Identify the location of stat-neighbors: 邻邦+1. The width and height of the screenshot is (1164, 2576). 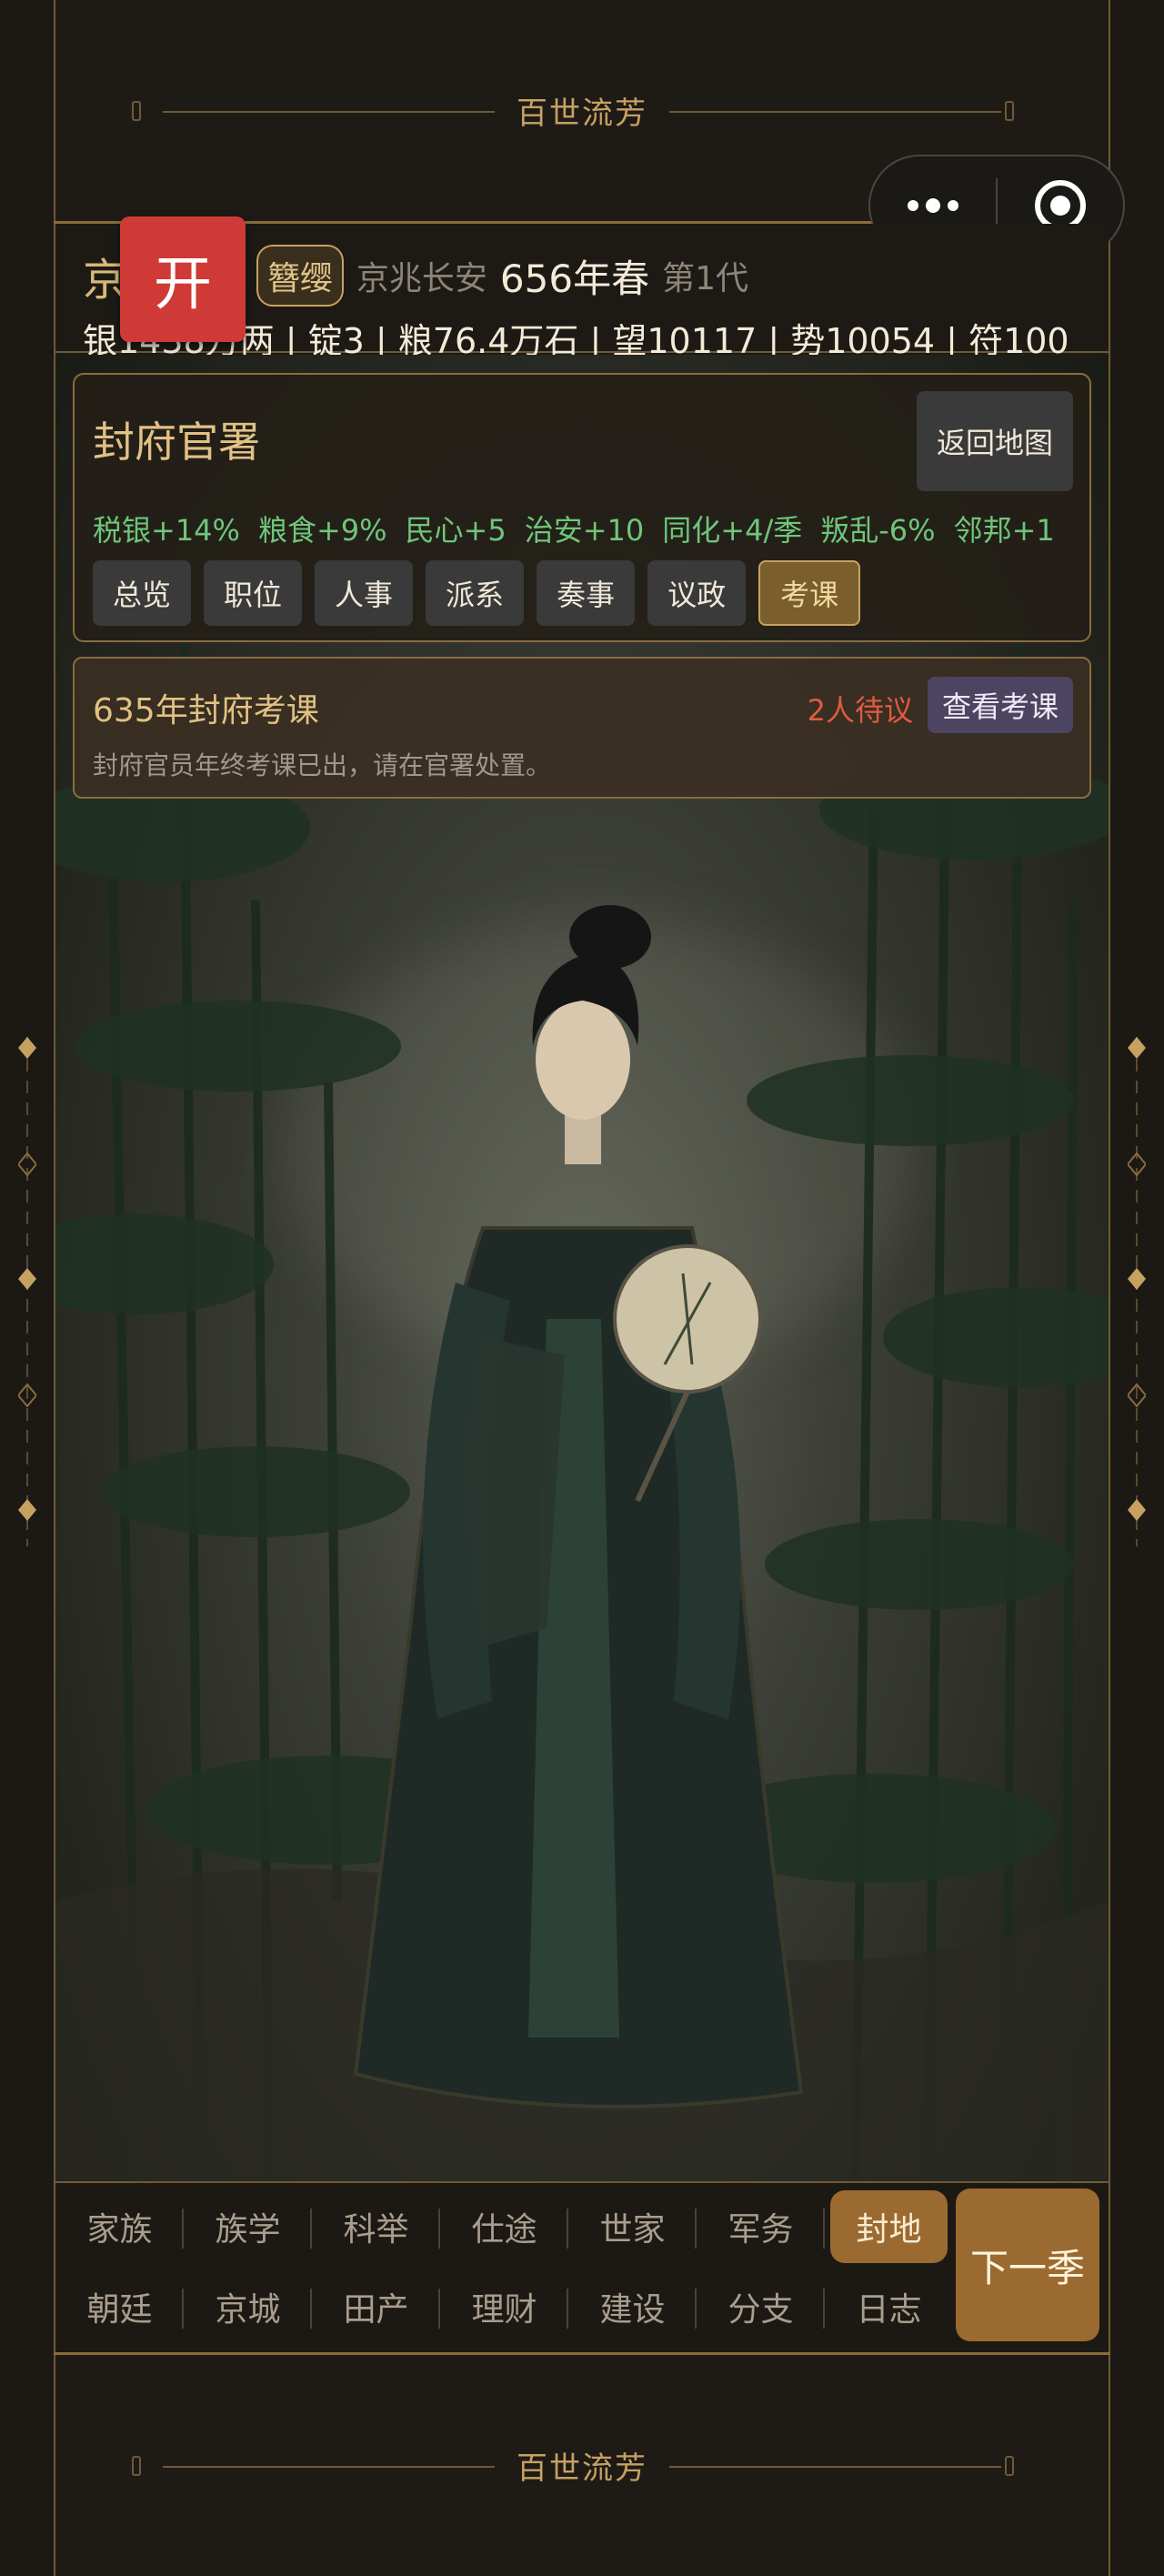
(1004, 530).